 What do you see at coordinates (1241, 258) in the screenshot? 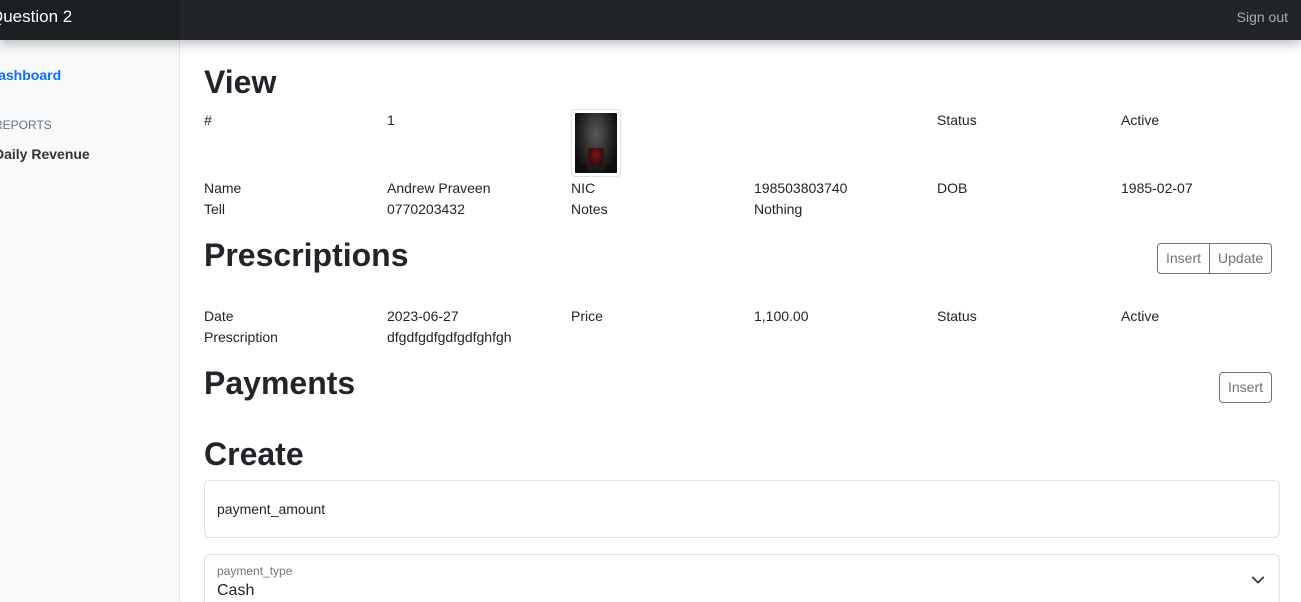
I see `prescriptions-update-button: Update` at bounding box center [1241, 258].